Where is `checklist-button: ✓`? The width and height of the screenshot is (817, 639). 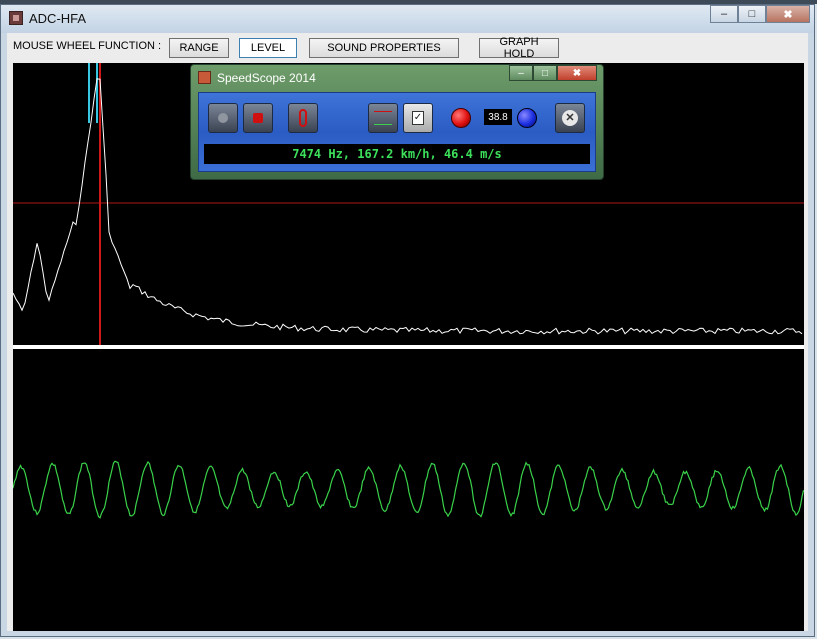 checklist-button: ✓ is located at coordinates (418, 118).